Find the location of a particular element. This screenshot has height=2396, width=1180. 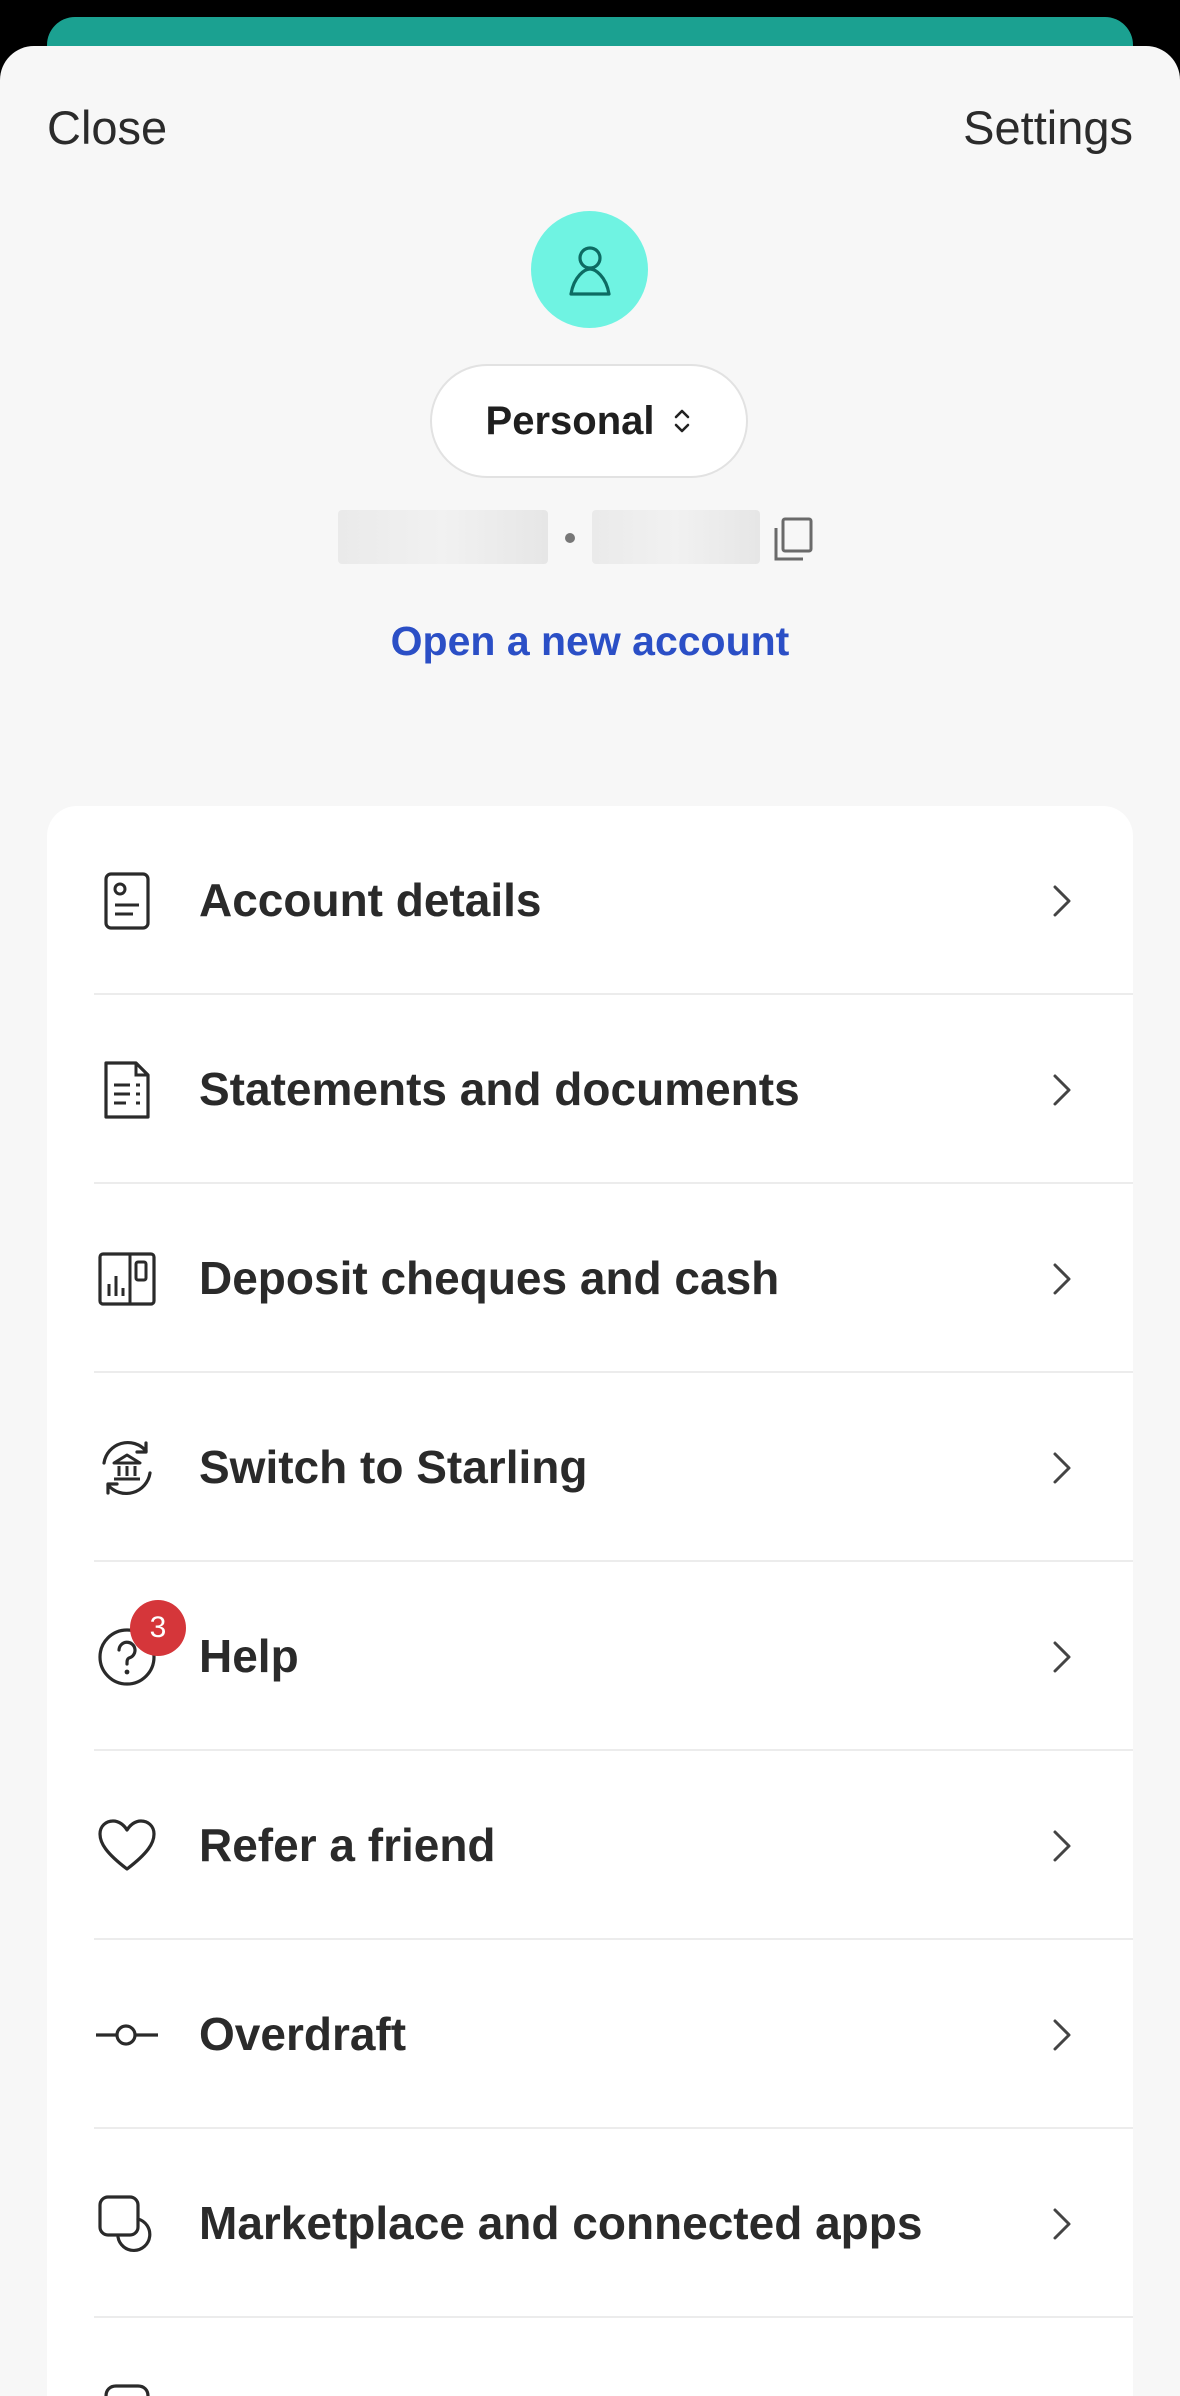

menu-item-label: Marketplace and connected apps is located at coordinates (561, 2223).